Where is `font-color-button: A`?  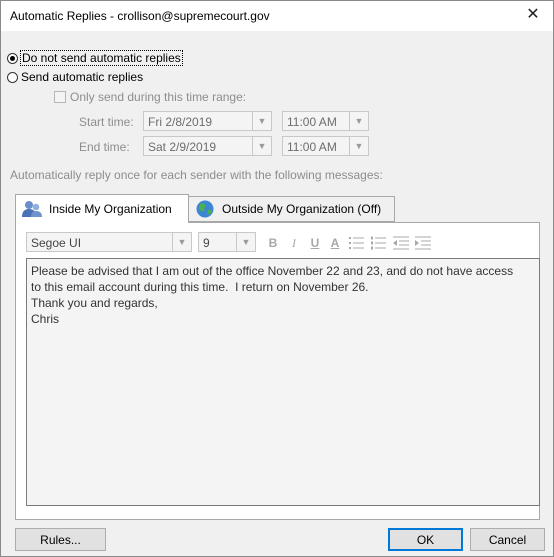
font-color-button: A is located at coordinates (335, 243).